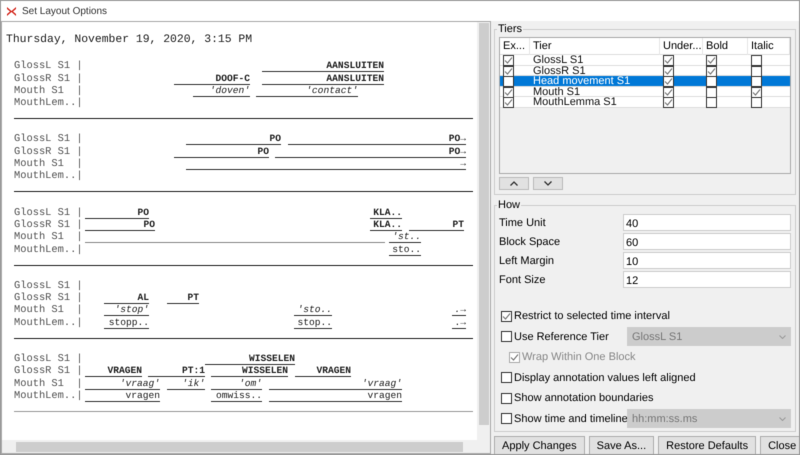  What do you see at coordinates (707, 241) in the screenshot?
I see `input-field: 60` at bounding box center [707, 241].